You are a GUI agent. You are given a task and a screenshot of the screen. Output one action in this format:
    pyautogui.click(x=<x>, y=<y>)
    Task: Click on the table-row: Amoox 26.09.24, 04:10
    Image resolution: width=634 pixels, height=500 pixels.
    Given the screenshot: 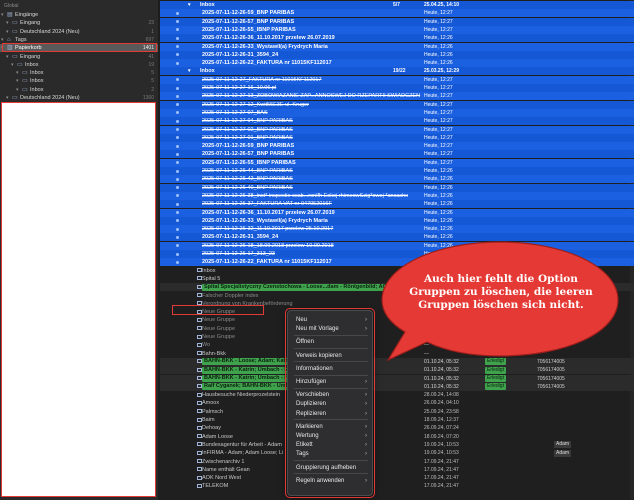 What is the action you would take?
    pyautogui.click(x=397, y=403)
    